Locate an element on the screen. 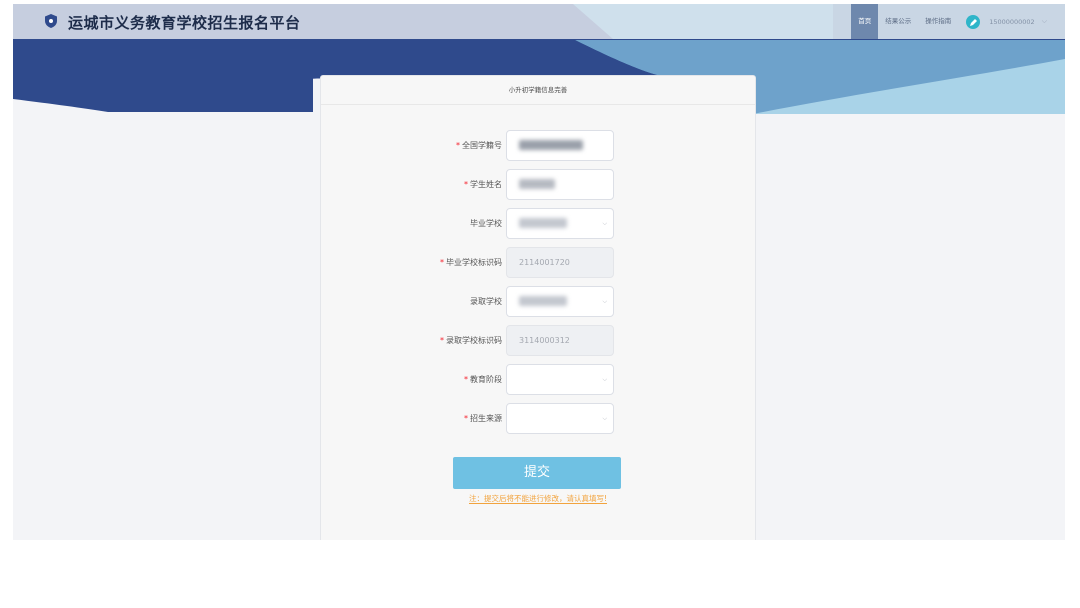  admission-school-code-field: 3114000312 is located at coordinates (560, 340).